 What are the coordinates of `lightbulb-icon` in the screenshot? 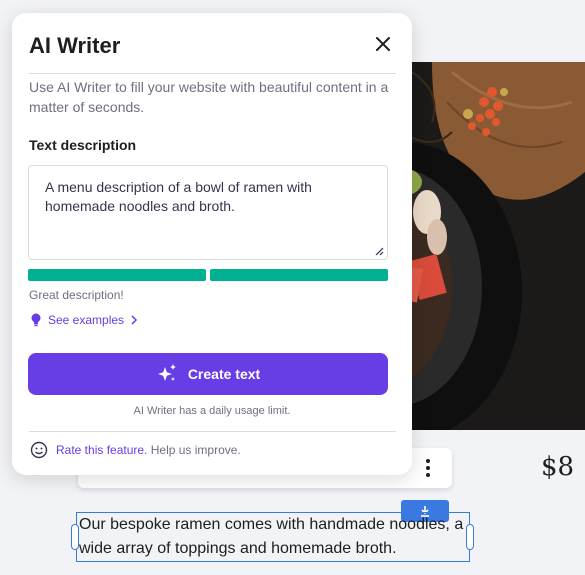 It's located at (36, 320).